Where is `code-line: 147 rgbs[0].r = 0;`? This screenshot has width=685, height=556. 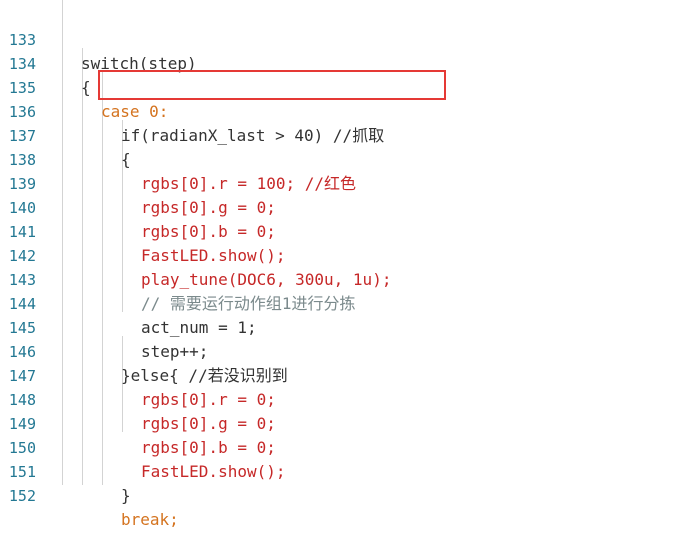
code-line: 147 rgbs[0].r = 0; is located at coordinates (342, 374).